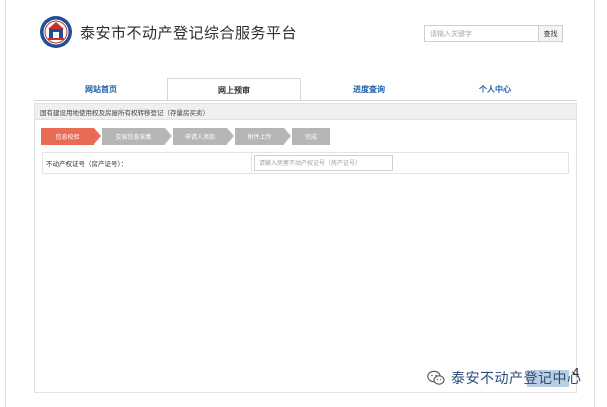 This screenshot has height=407, width=607. I want to click on step-label: 附件上传, so click(259, 137).